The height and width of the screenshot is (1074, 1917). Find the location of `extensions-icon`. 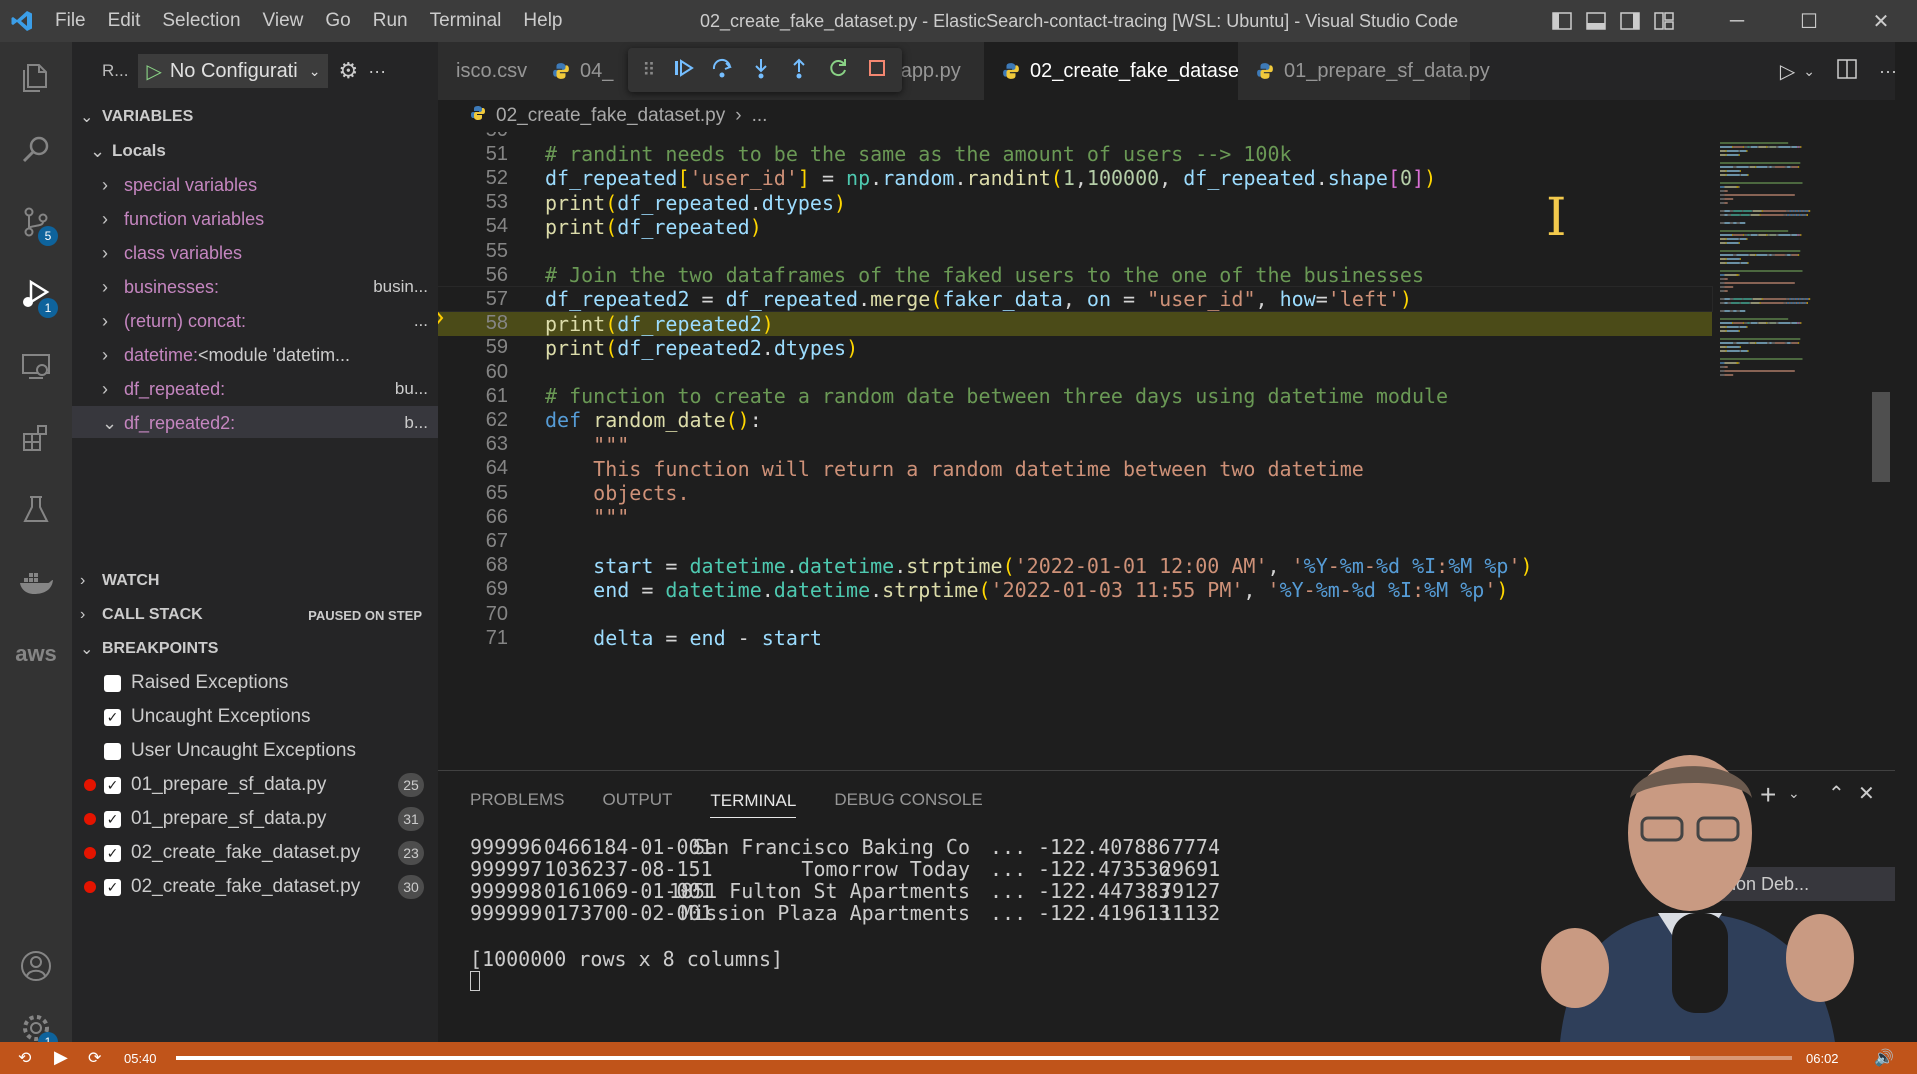

extensions-icon is located at coordinates (36, 438).